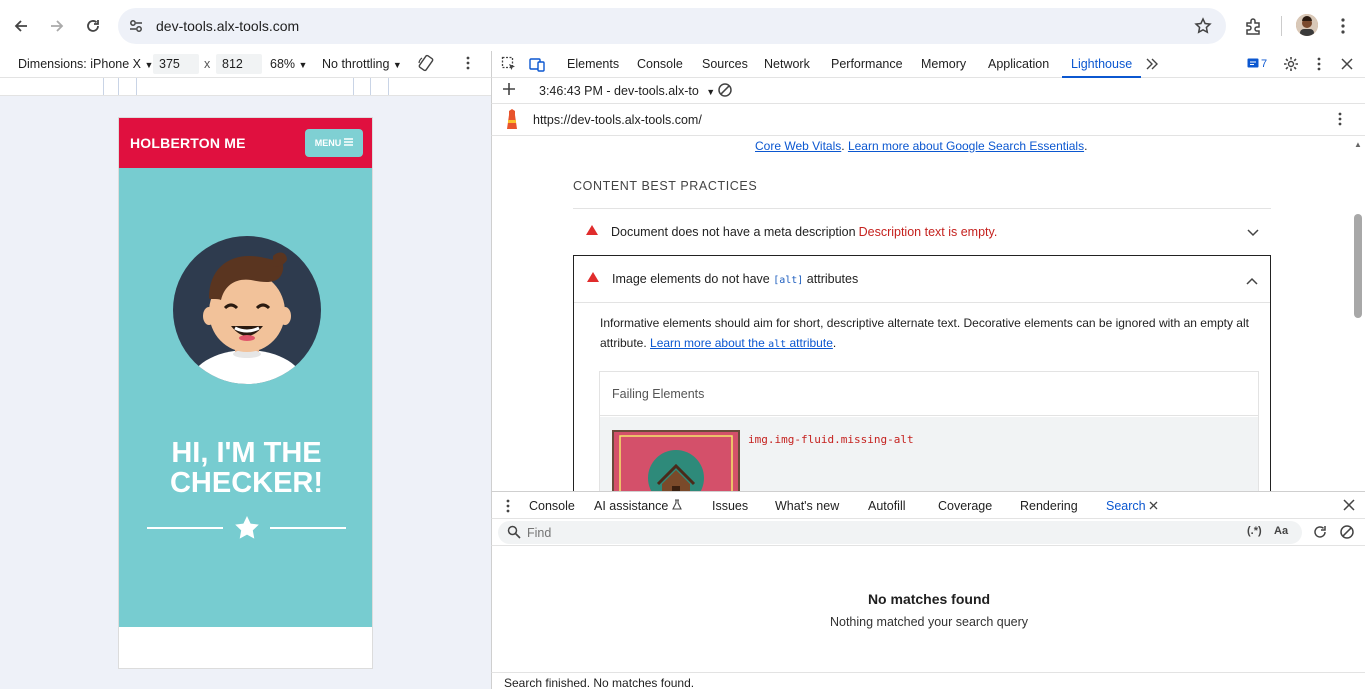 This screenshot has width=1365, height=689. I want to click on fail-triangle-icon, so click(593, 277).